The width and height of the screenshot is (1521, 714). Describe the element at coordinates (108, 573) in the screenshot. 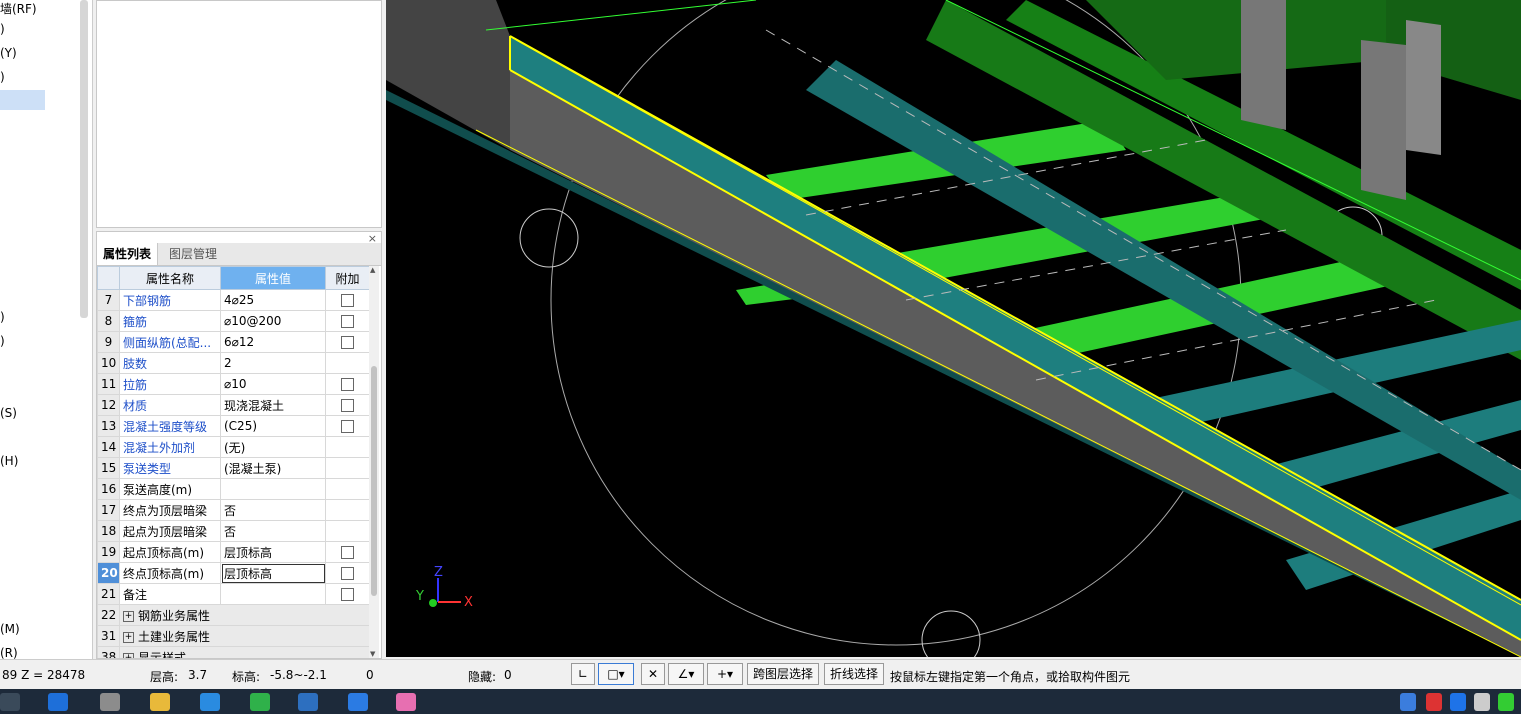

I see `row-number: 20` at that location.